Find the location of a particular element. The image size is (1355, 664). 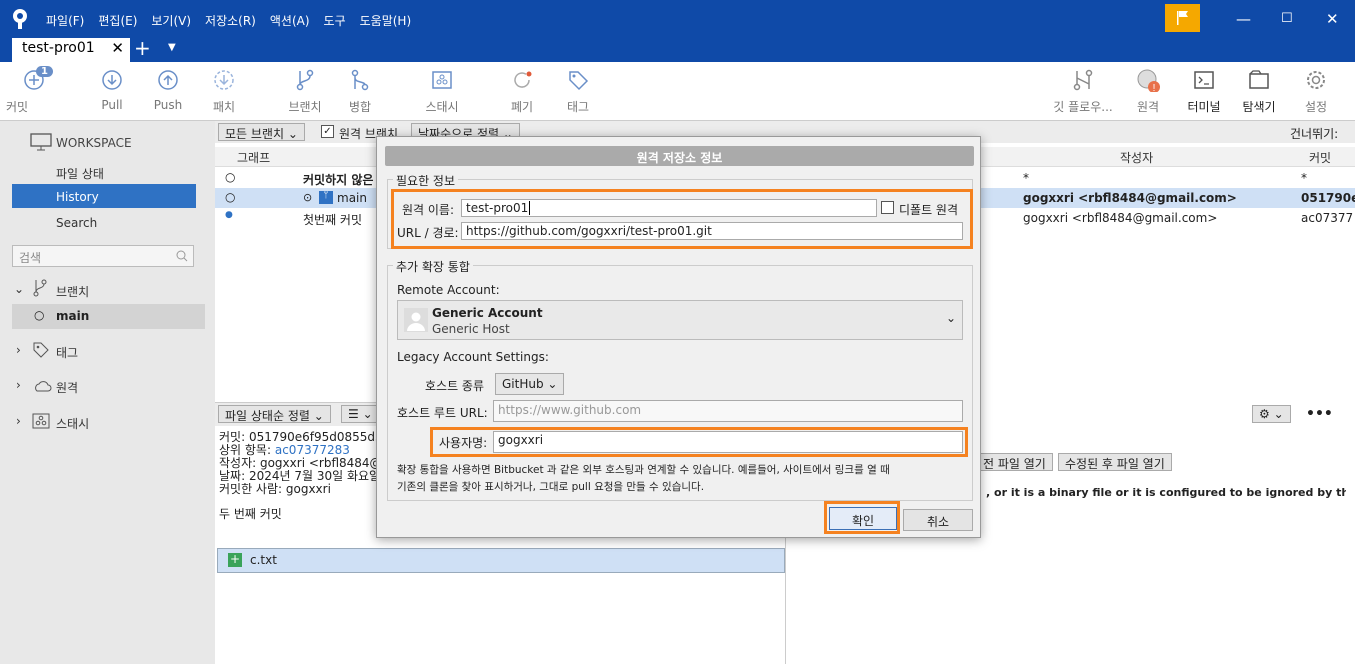

sidebar-item-tags: 태그 is located at coordinates (67, 352).